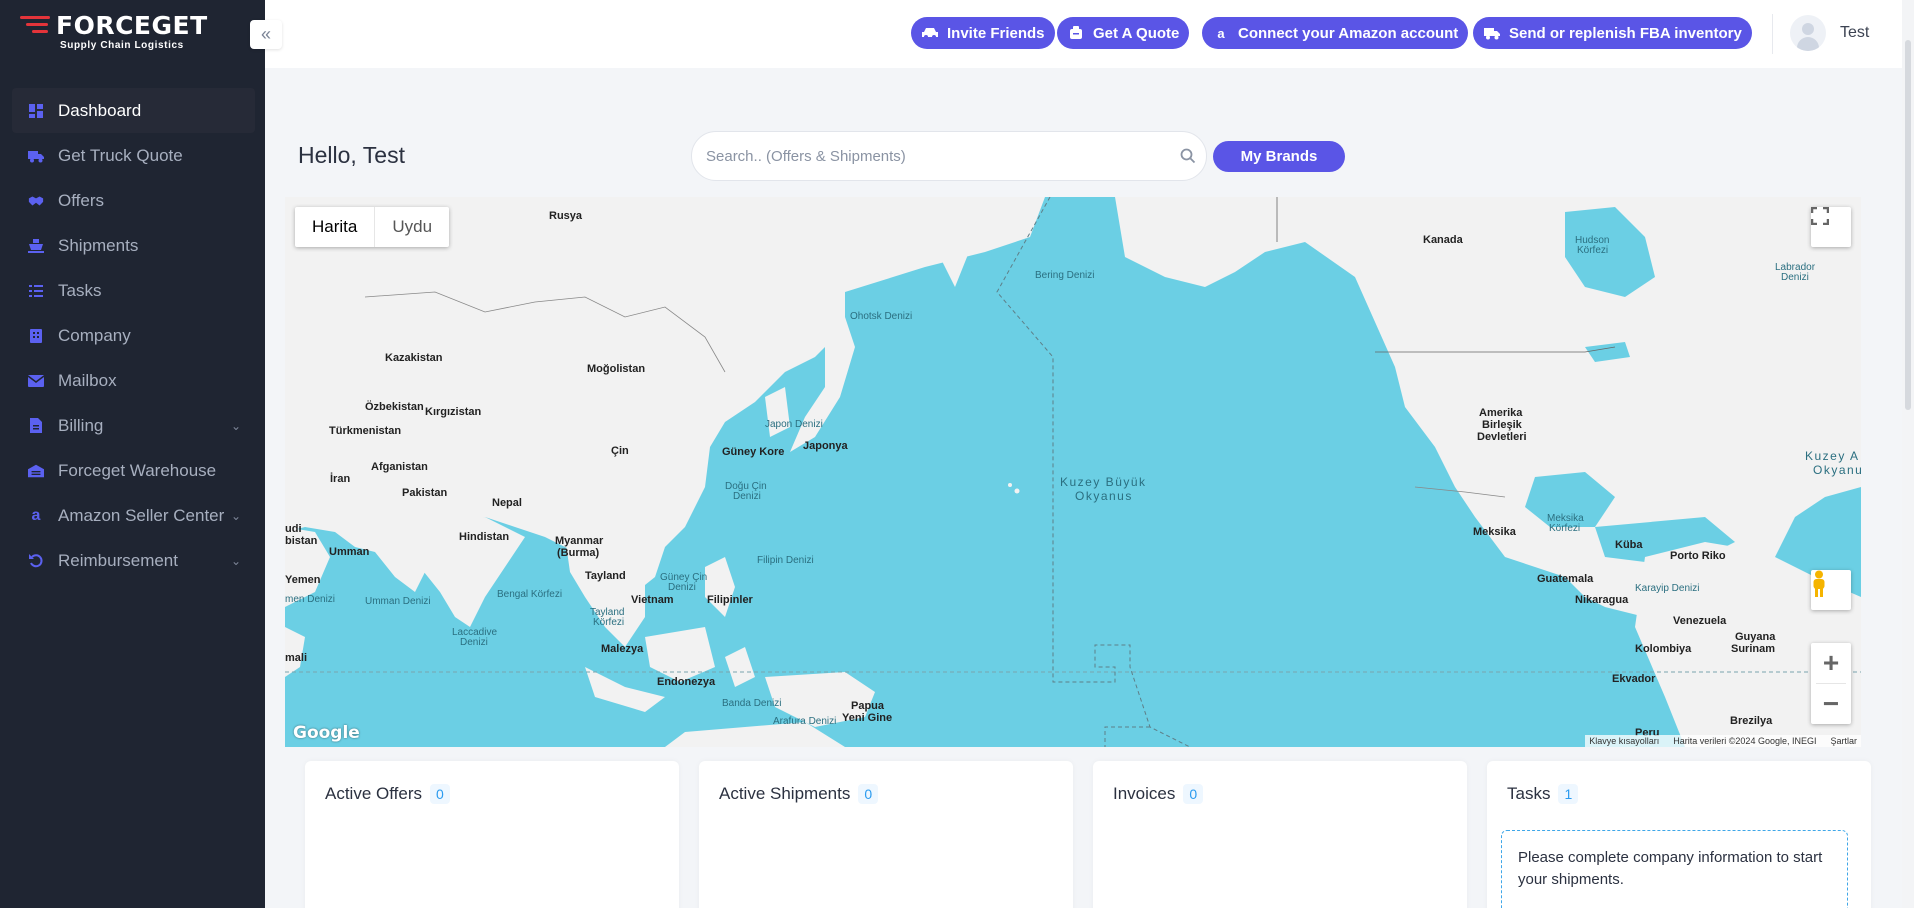 The height and width of the screenshot is (908, 1914). What do you see at coordinates (1837, 470) in the screenshot?
I see `map-label: Okyanu` at bounding box center [1837, 470].